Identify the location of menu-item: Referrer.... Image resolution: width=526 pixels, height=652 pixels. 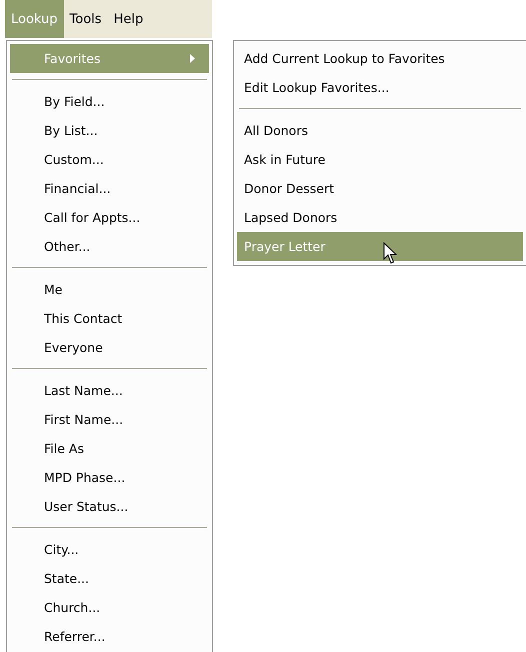
(109, 636).